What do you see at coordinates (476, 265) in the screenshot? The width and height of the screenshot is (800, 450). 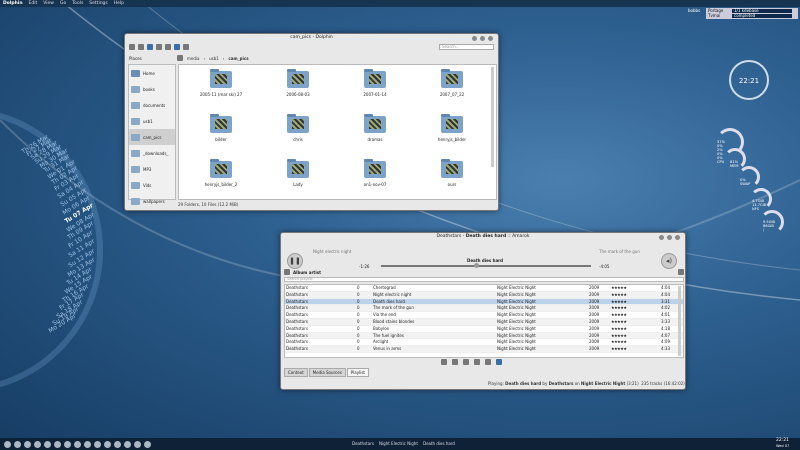 I see `progress-knob` at bounding box center [476, 265].